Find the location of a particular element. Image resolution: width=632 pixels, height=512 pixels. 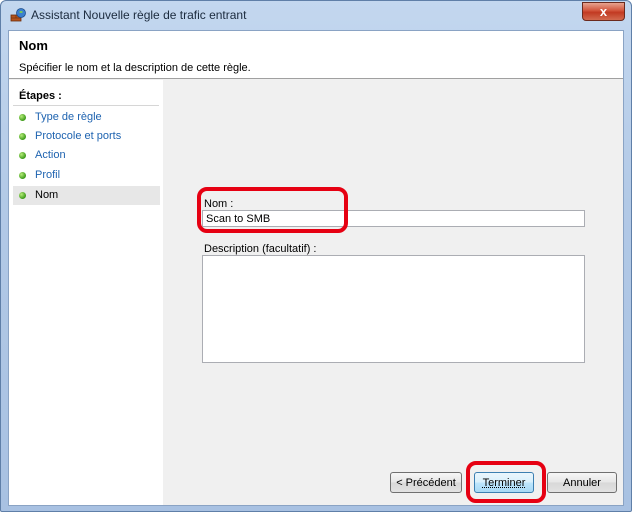

name-highlight-annotation is located at coordinates (272, 210).